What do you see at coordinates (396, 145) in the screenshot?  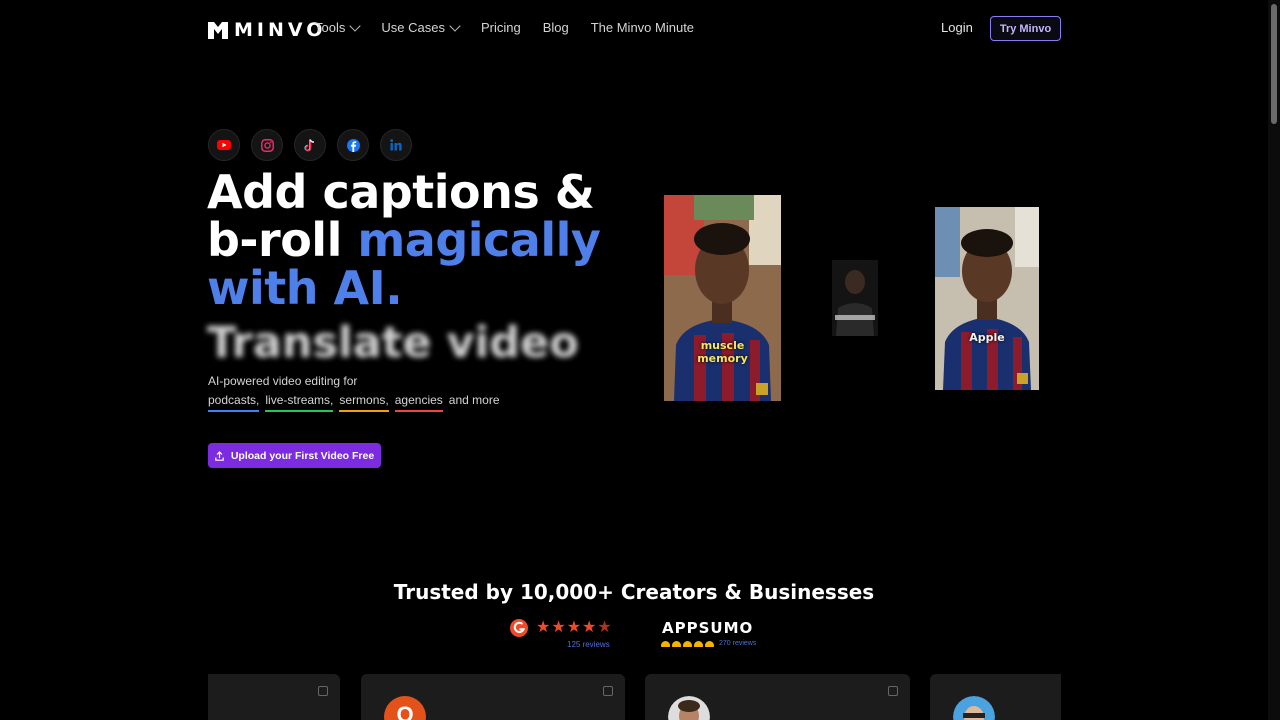 I see `linkedin-icon` at bounding box center [396, 145].